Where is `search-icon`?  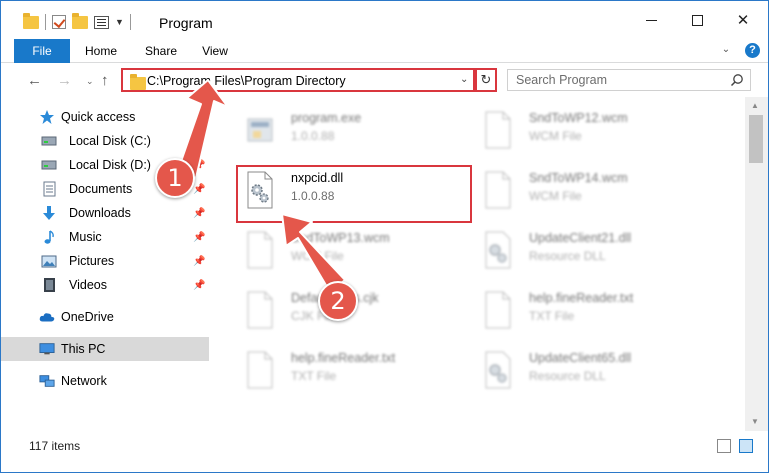 search-icon is located at coordinates (737, 80).